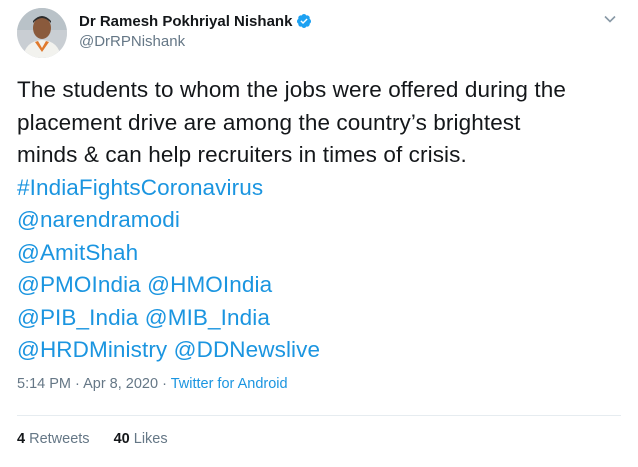 This screenshot has height=467, width=638. I want to click on mention-link: @AmitShah, so click(77, 252).